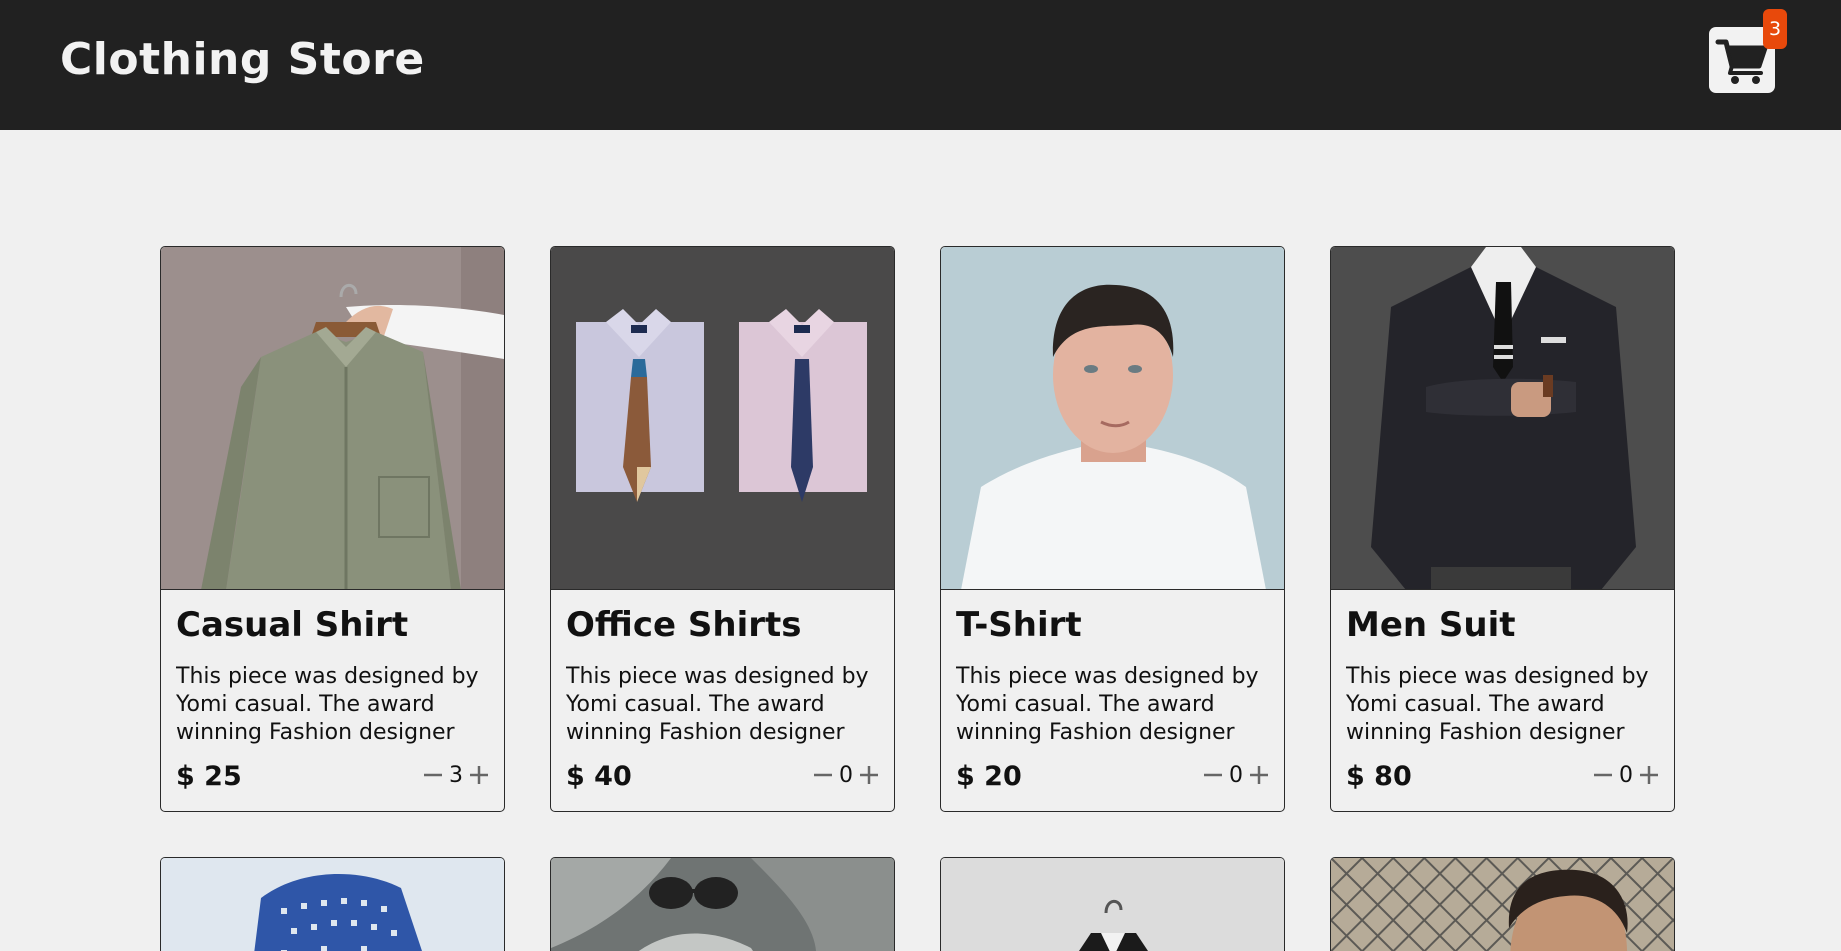 This screenshot has width=1841, height=951. What do you see at coordinates (599, 776) in the screenshot?
I see `product-price: $ 40` at bounding box center [599, 776].